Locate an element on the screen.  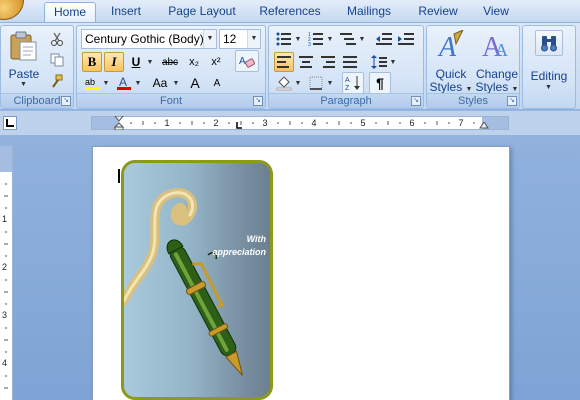
align-center-button is located at coordinates (306, 62).